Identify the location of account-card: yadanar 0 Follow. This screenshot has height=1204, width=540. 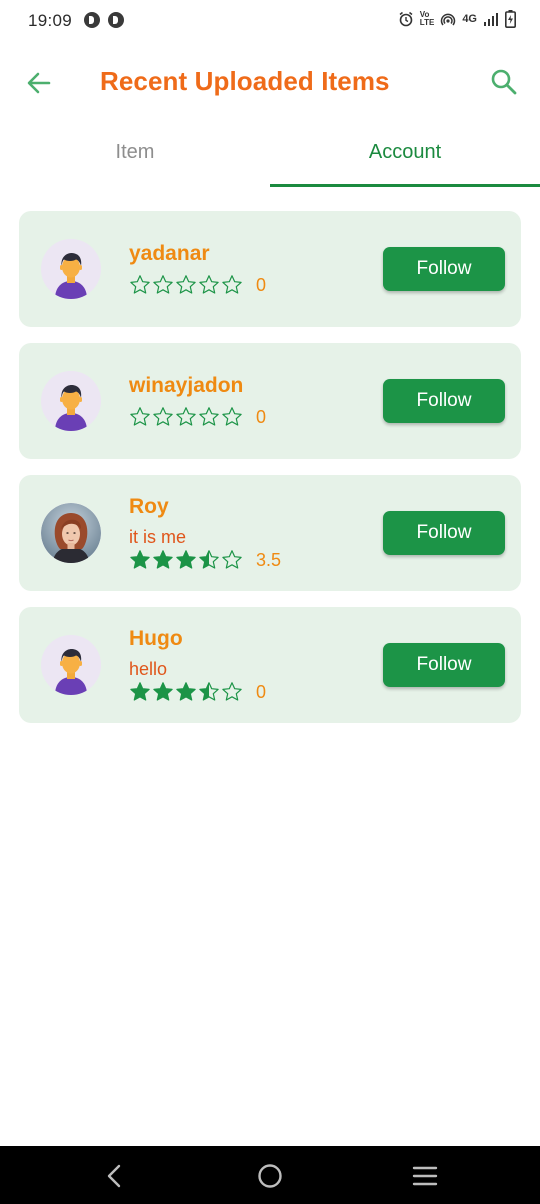
(270, 269).